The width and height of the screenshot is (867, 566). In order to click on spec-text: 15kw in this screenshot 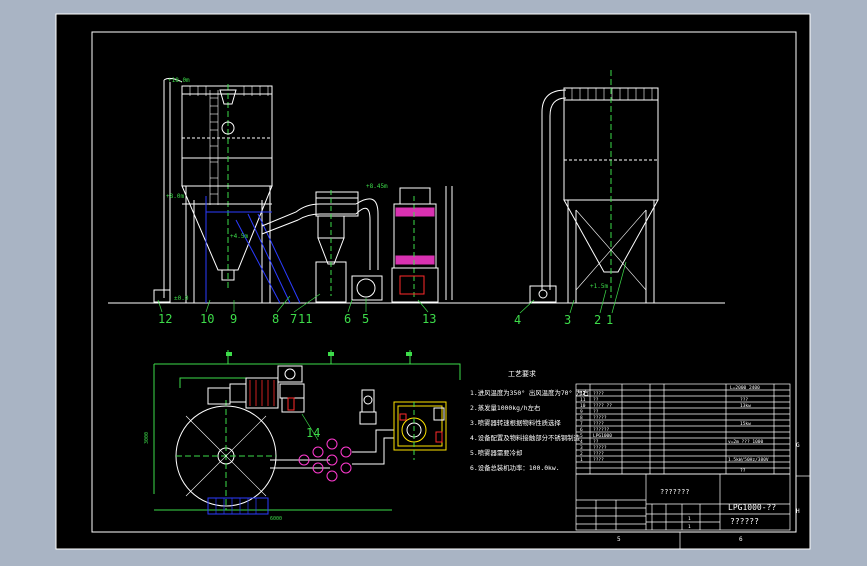, I will do `click(745, 424)`.